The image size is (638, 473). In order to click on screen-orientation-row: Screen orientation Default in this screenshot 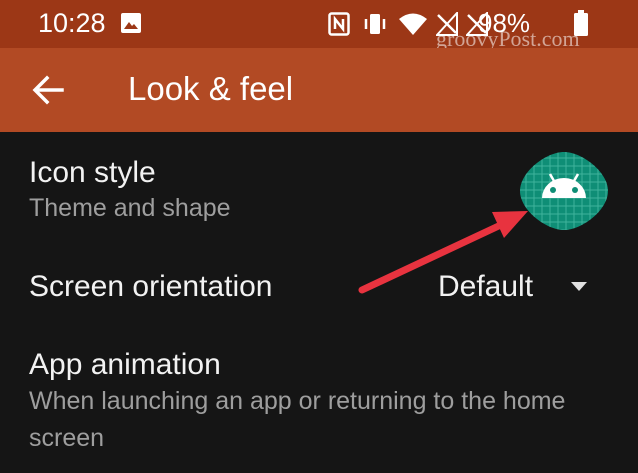, I will do `click(319, 290)`.